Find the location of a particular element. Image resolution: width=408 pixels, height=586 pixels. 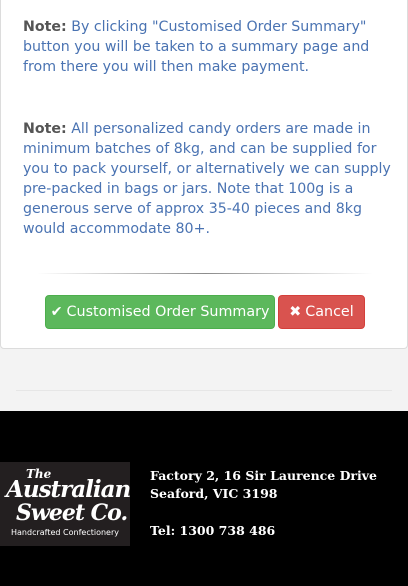

customised-order-summary-button: ✔ Customised Order Summary is located at coordinates (160, 312).